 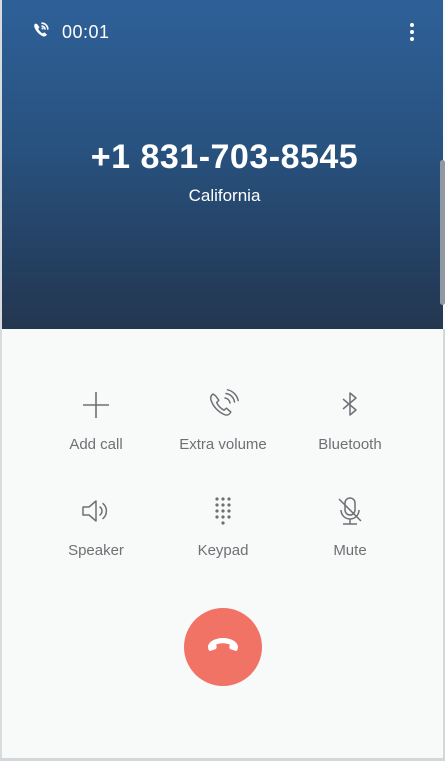 I want to click on bluetooth-icon, so click(x=350, y=405).